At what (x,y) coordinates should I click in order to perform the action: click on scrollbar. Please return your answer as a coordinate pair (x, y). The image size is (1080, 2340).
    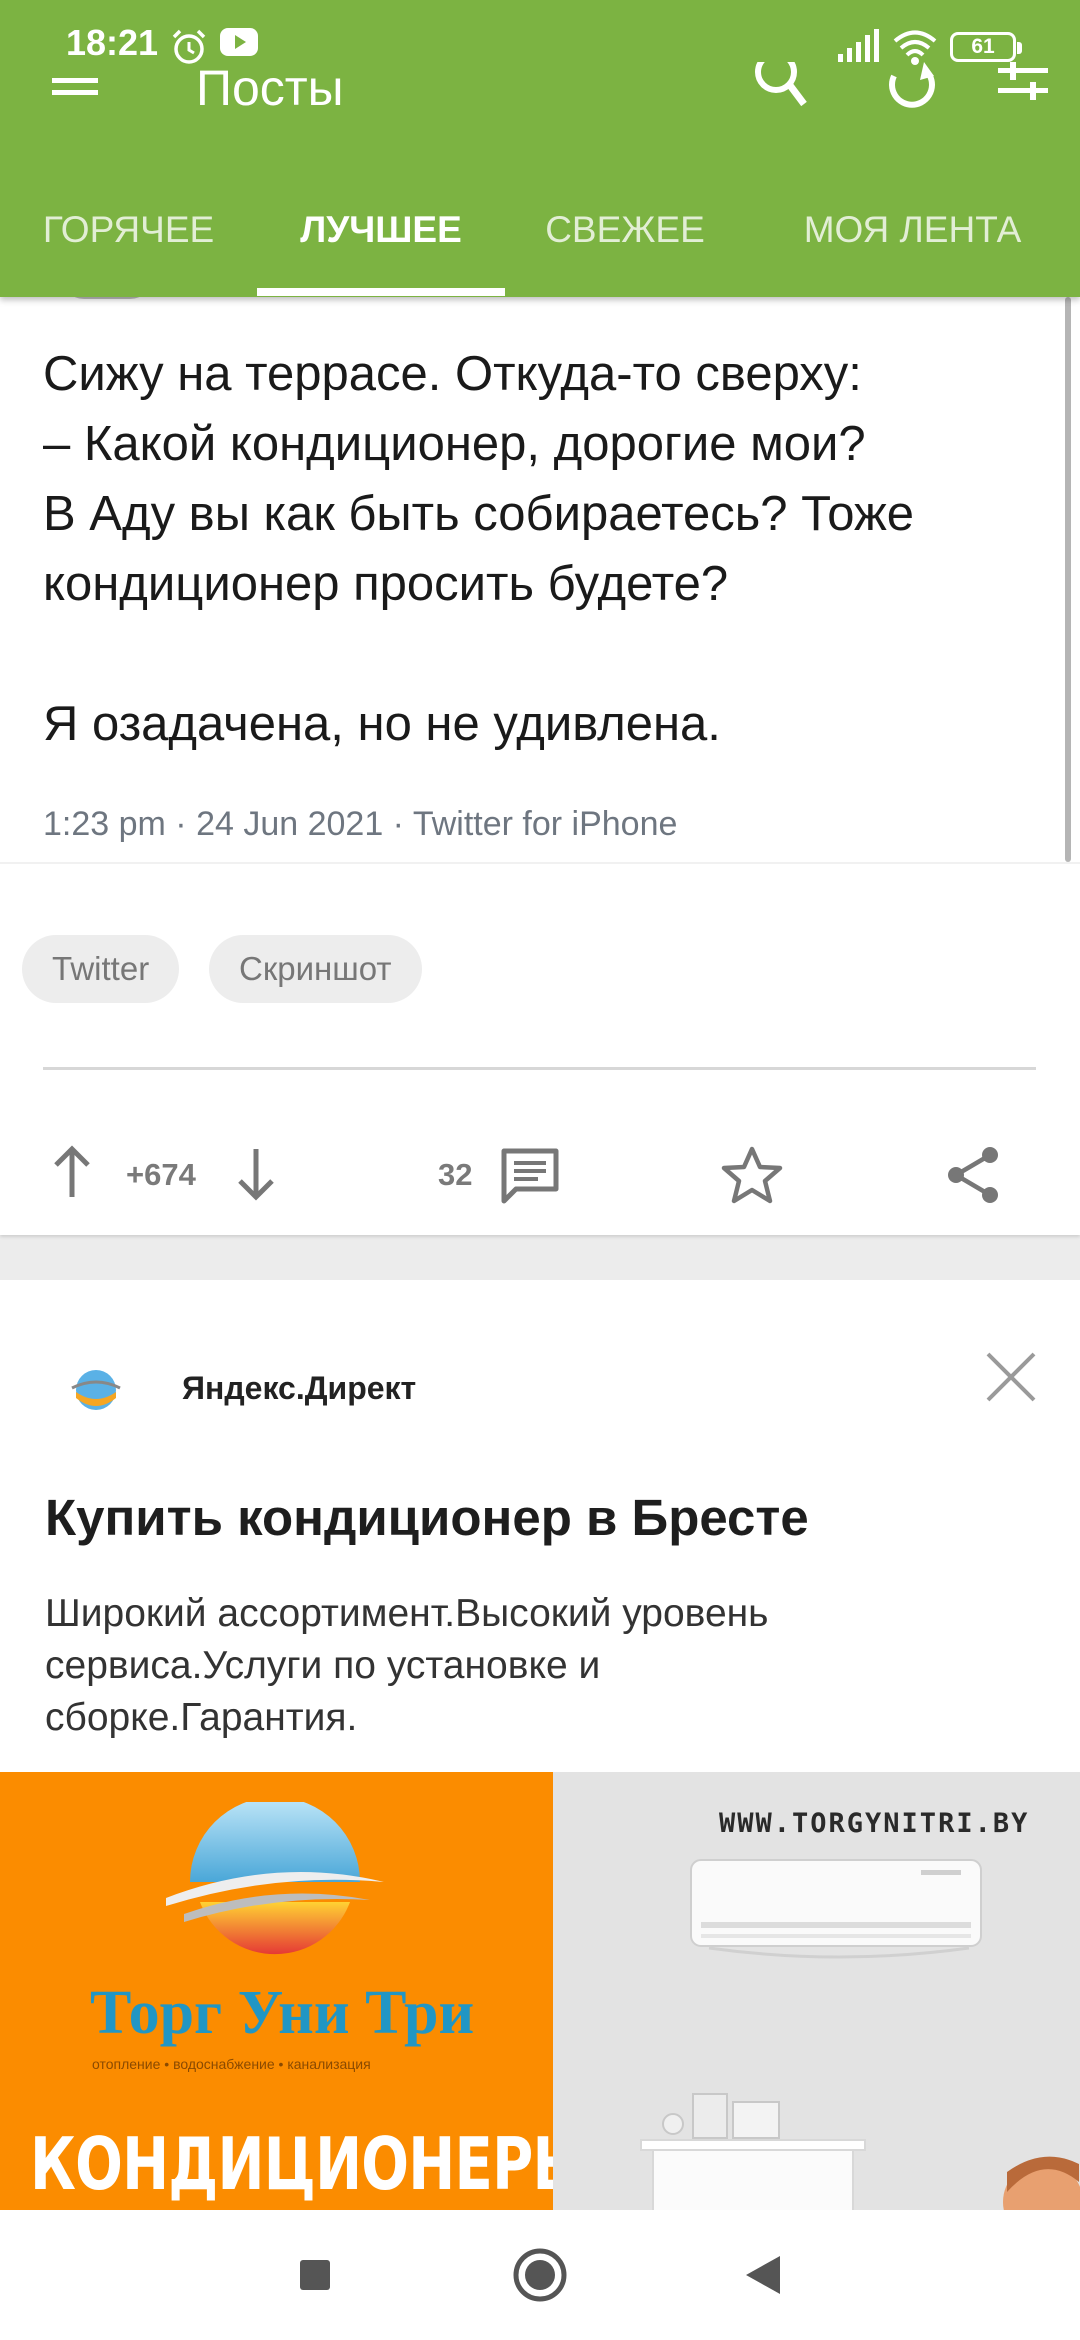
    Looking at the image, I should click on (1068, 579).